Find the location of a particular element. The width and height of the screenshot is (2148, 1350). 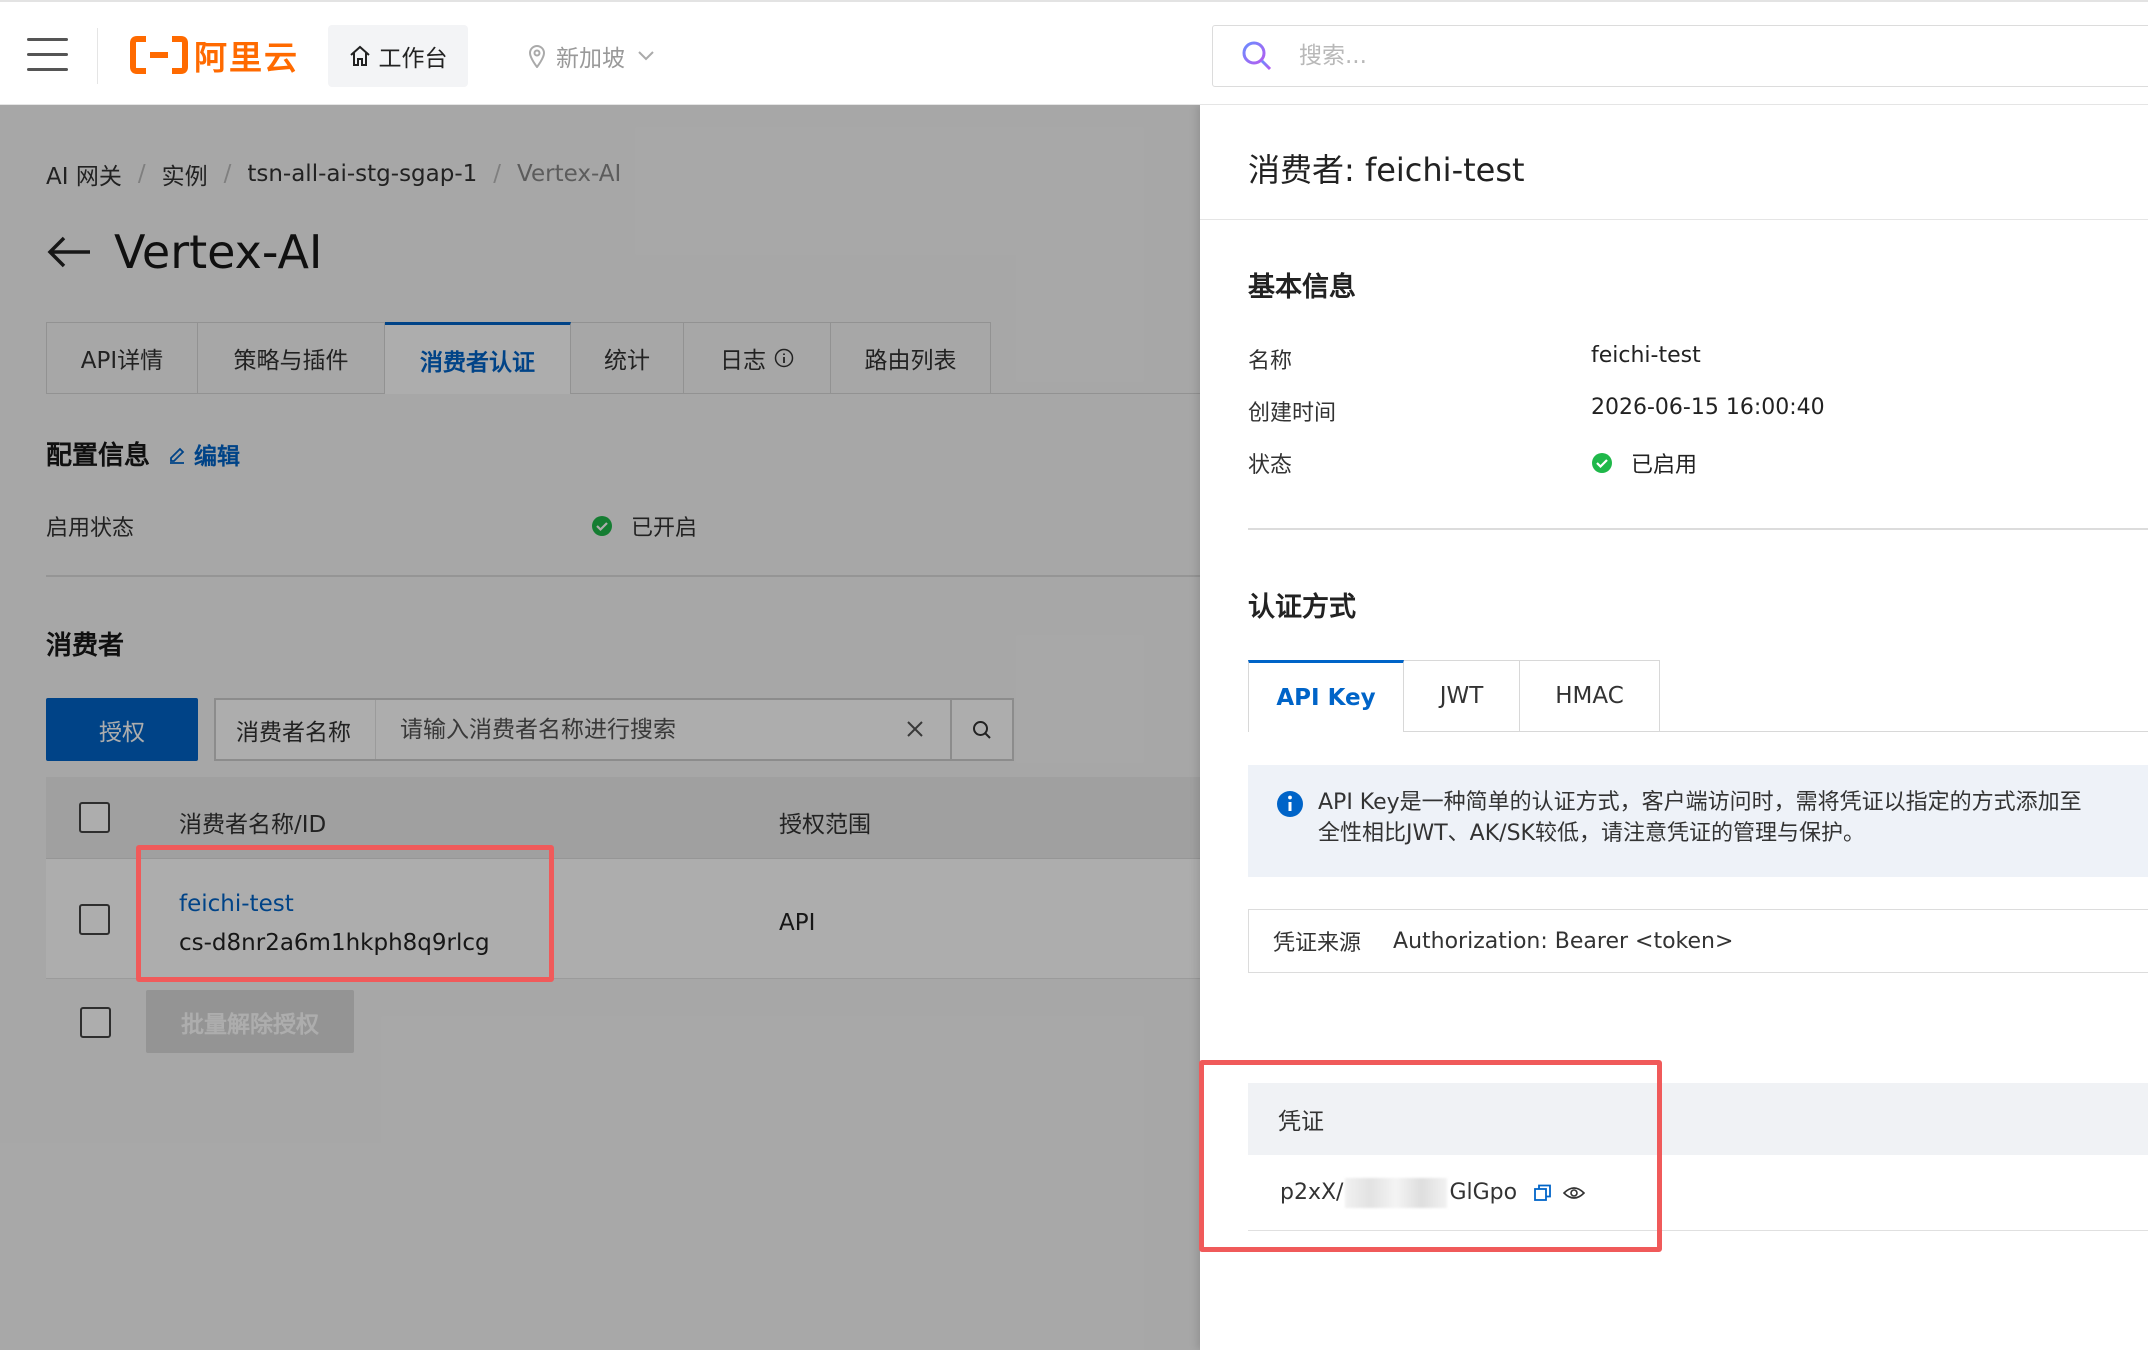

copy-icon is located at coordinates (1543, 1193).